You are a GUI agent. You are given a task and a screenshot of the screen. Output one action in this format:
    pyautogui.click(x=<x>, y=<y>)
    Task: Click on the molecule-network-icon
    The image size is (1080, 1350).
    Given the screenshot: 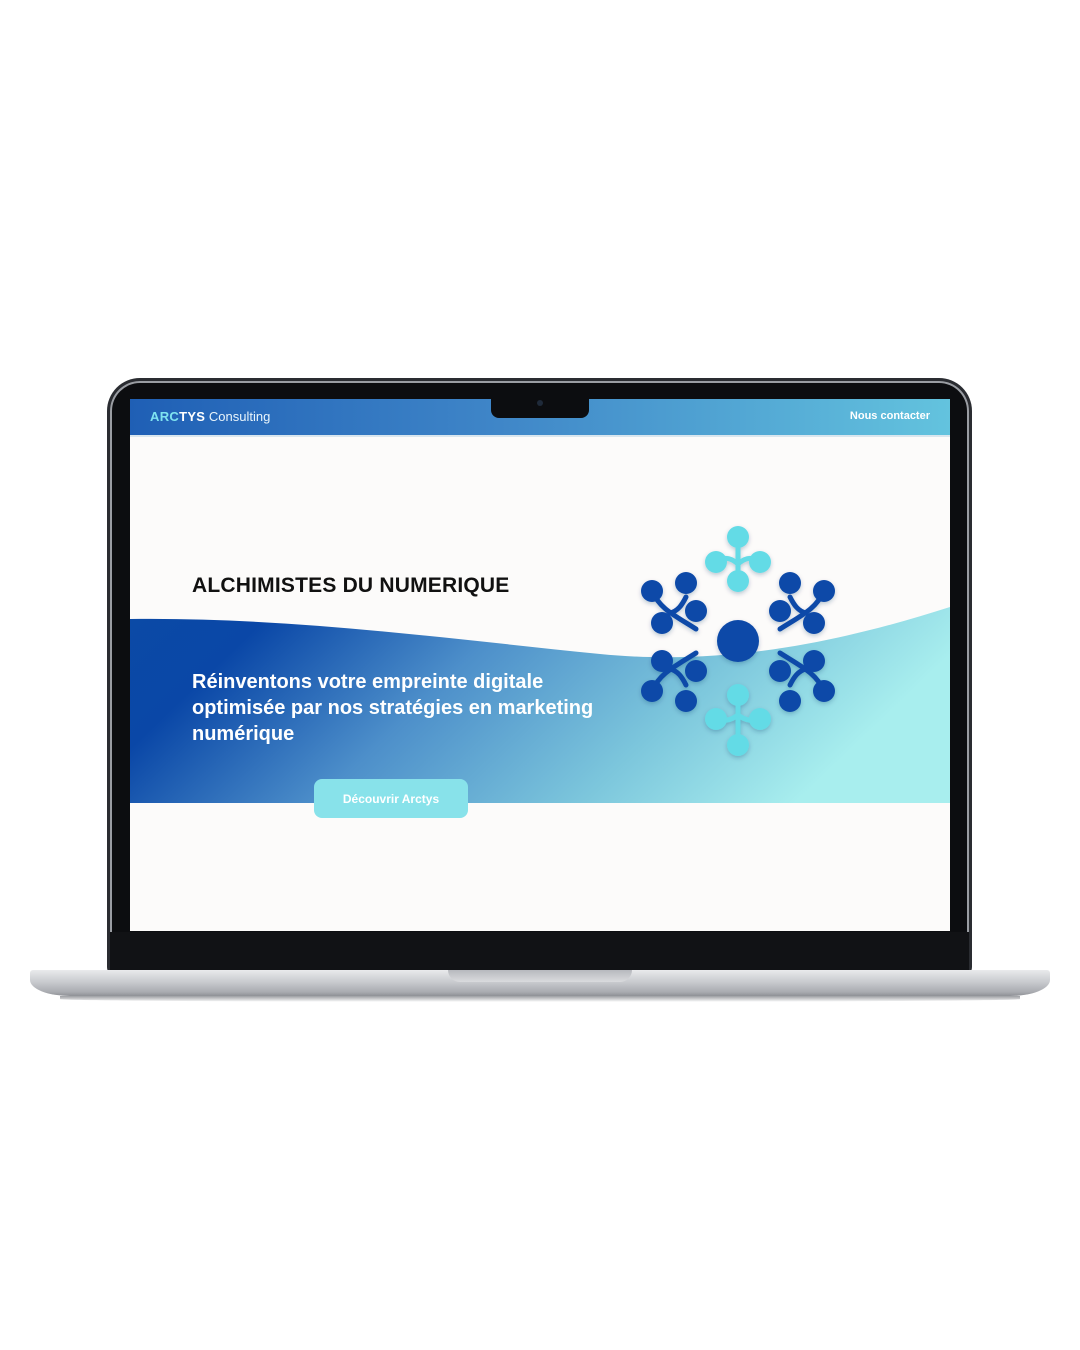 What is the action you would take?
    pyautogui.click(x=738, y=641)
    